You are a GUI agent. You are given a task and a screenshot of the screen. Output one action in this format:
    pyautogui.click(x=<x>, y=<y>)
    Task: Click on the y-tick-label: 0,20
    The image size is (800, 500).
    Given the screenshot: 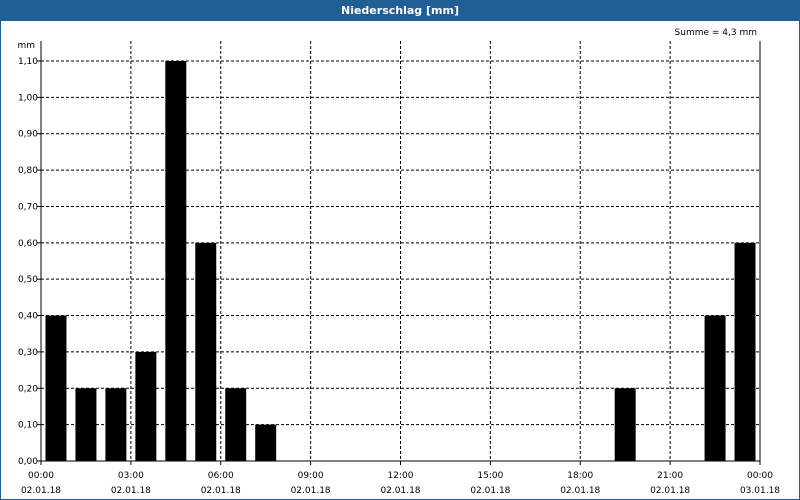 What is the action you would take?
    pyautogui.click(x=28, y=389)
    